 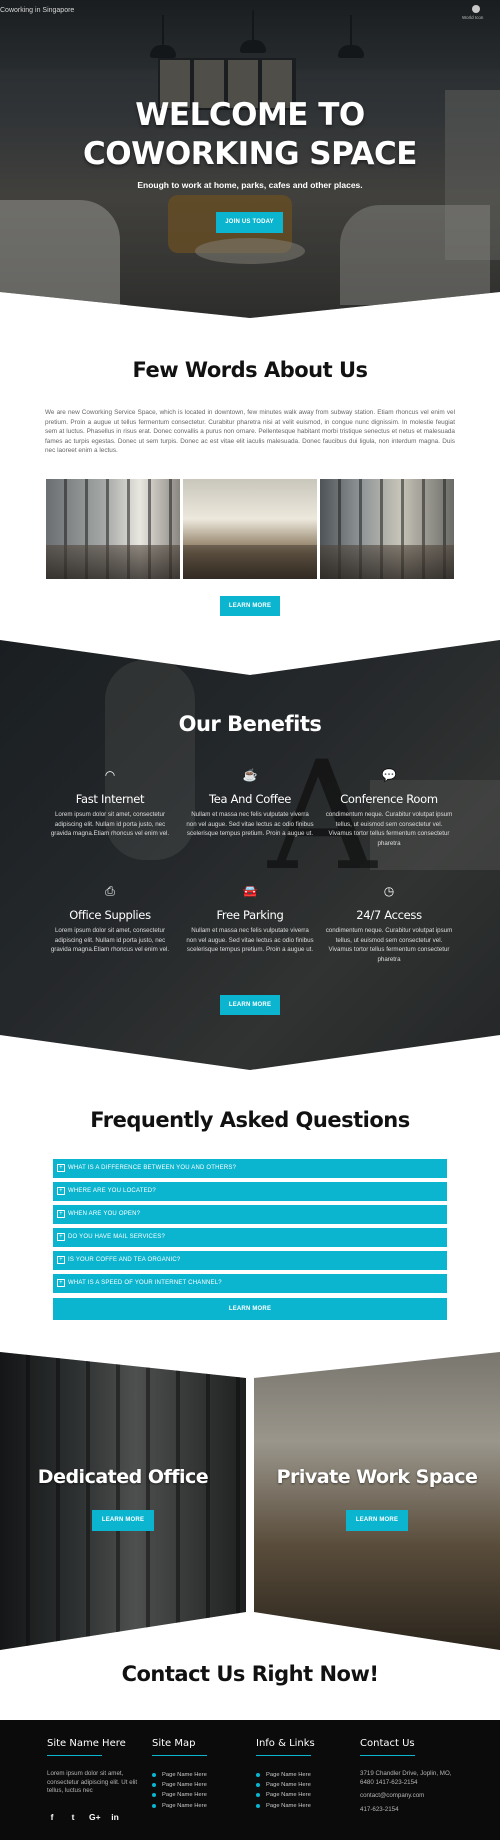 I want to click on clock-icon: ◷, so click(x=389, y=891).